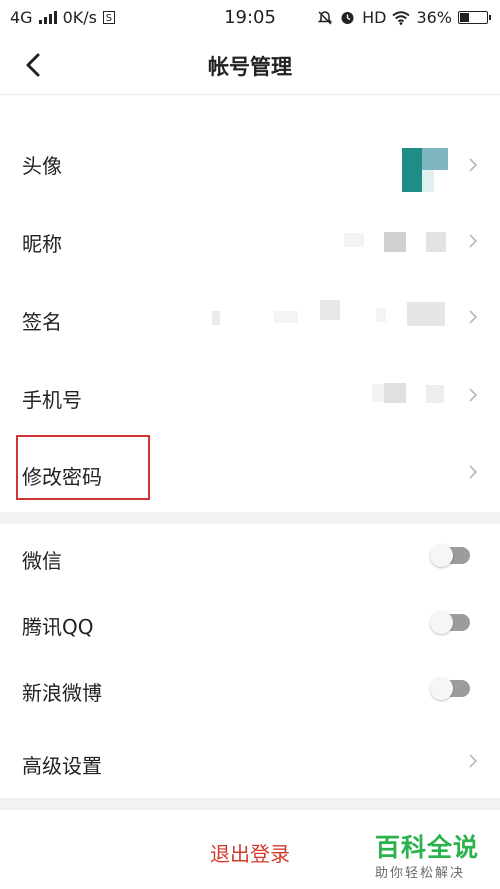  What do you see at coordinates (420, 873) in the screenshot?
I see `watermark-subtitle: 助你轻松解决` at bounding box center [420, 873].